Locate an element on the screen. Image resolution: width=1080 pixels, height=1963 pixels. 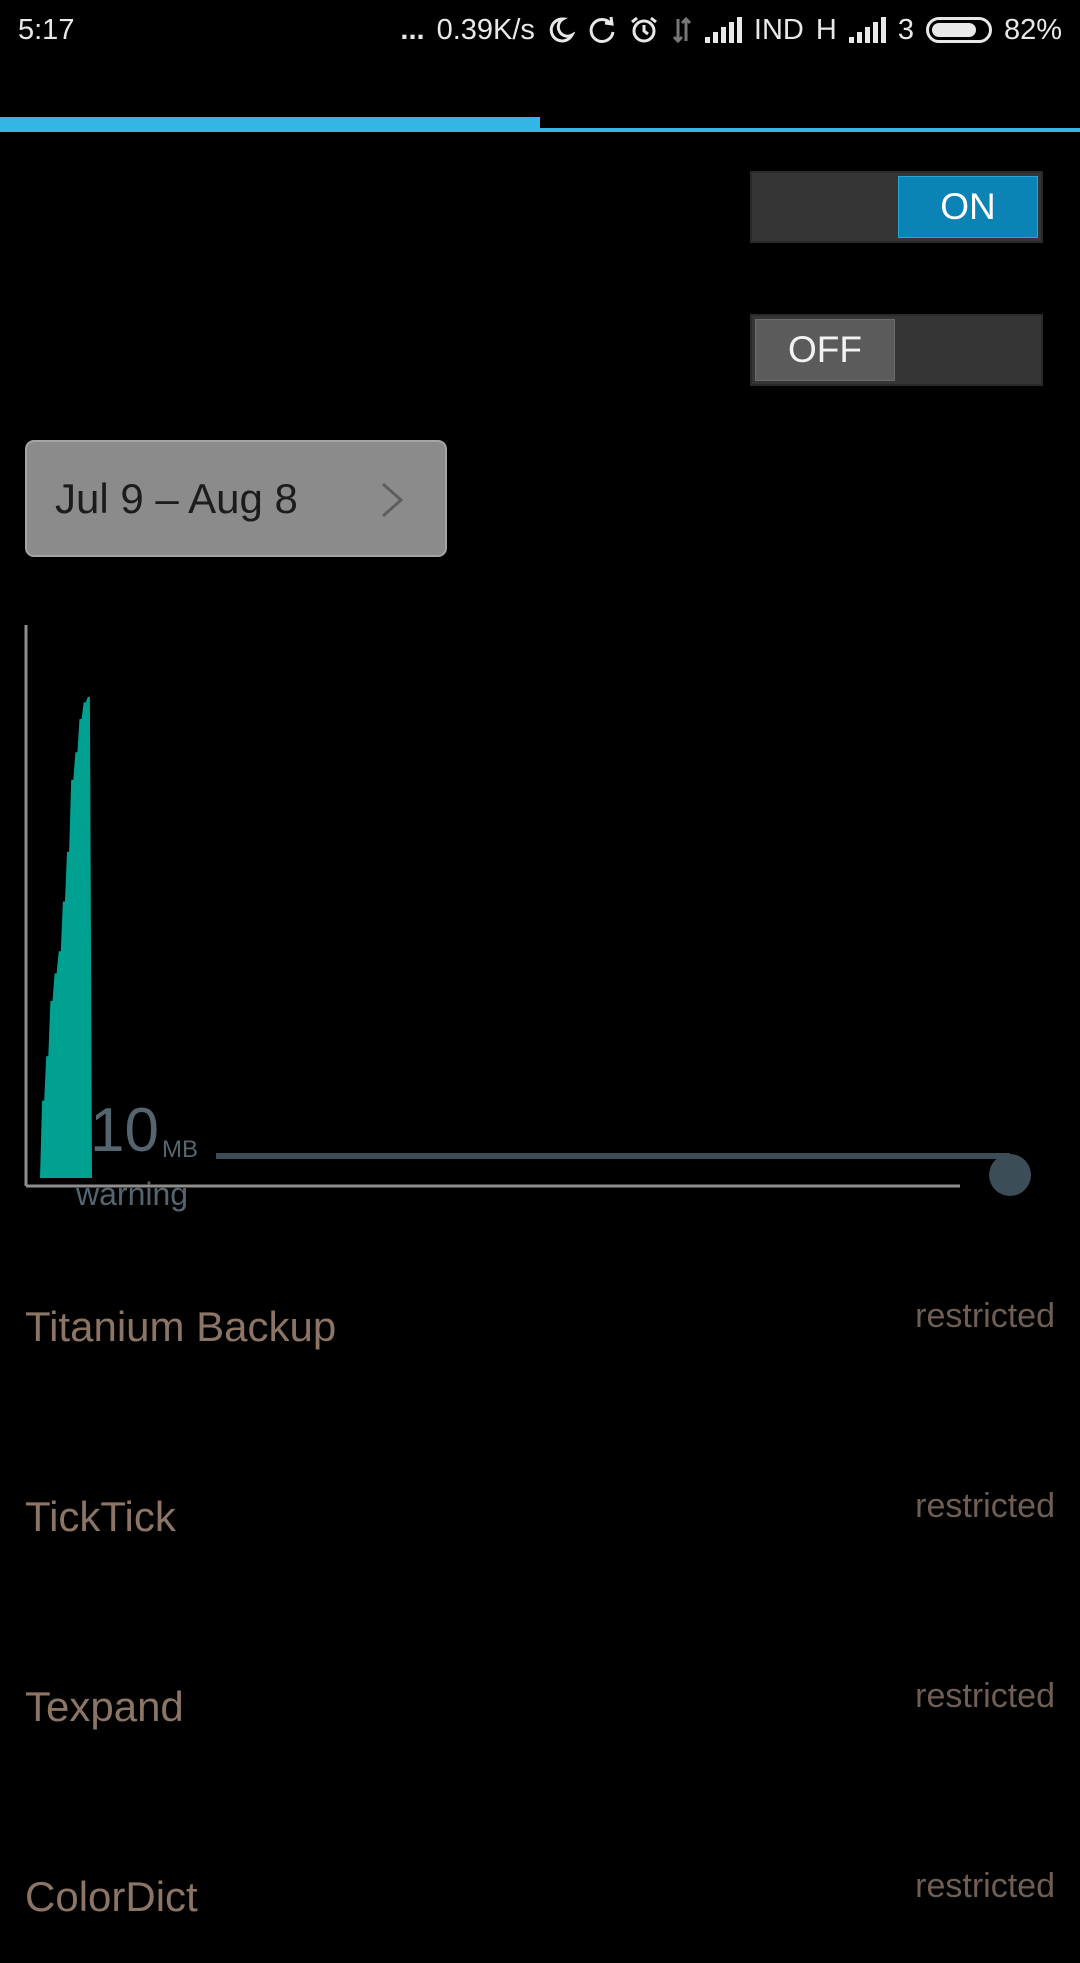
date-range-label: Jul 9 – Aug 8 is located at coordinates (176, 498).